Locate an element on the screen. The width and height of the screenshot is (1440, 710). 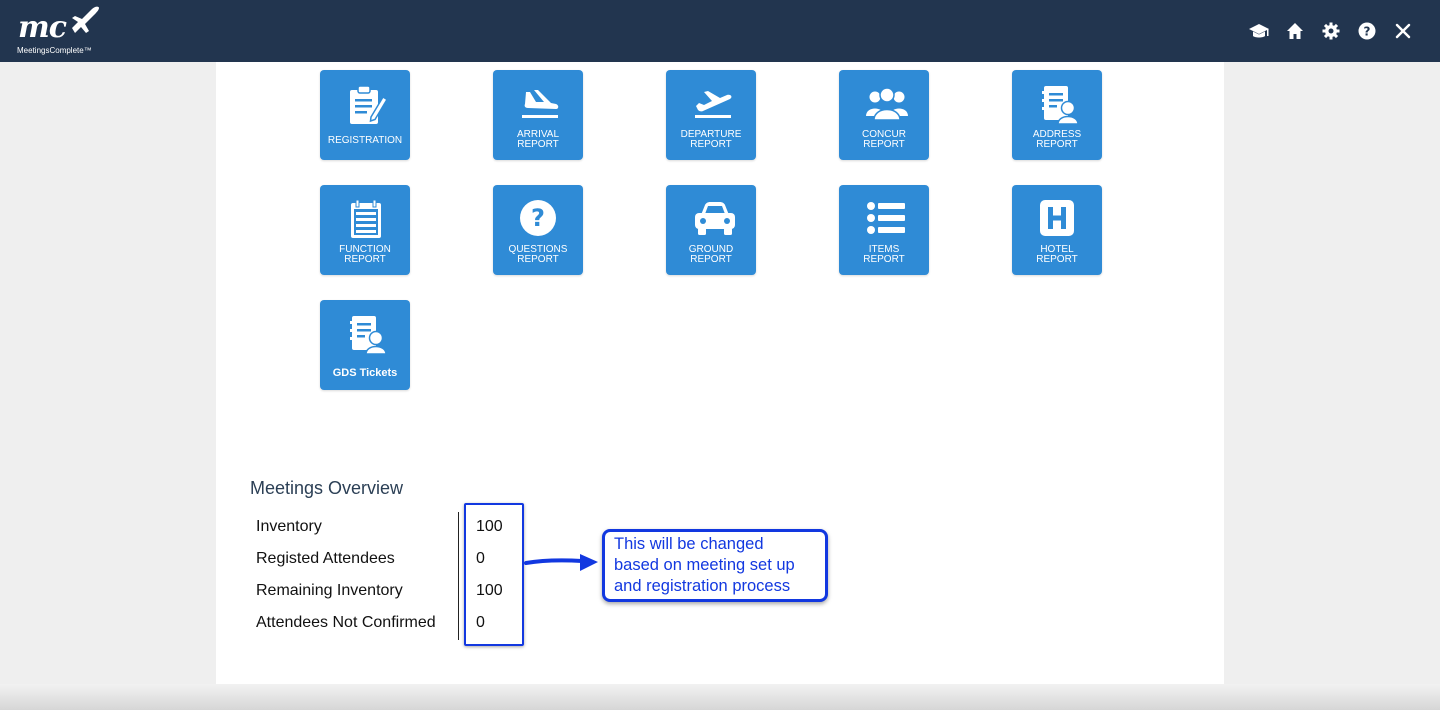
address-report-tile: ADDRESS REPORT is located at coordinates (1057, 115).